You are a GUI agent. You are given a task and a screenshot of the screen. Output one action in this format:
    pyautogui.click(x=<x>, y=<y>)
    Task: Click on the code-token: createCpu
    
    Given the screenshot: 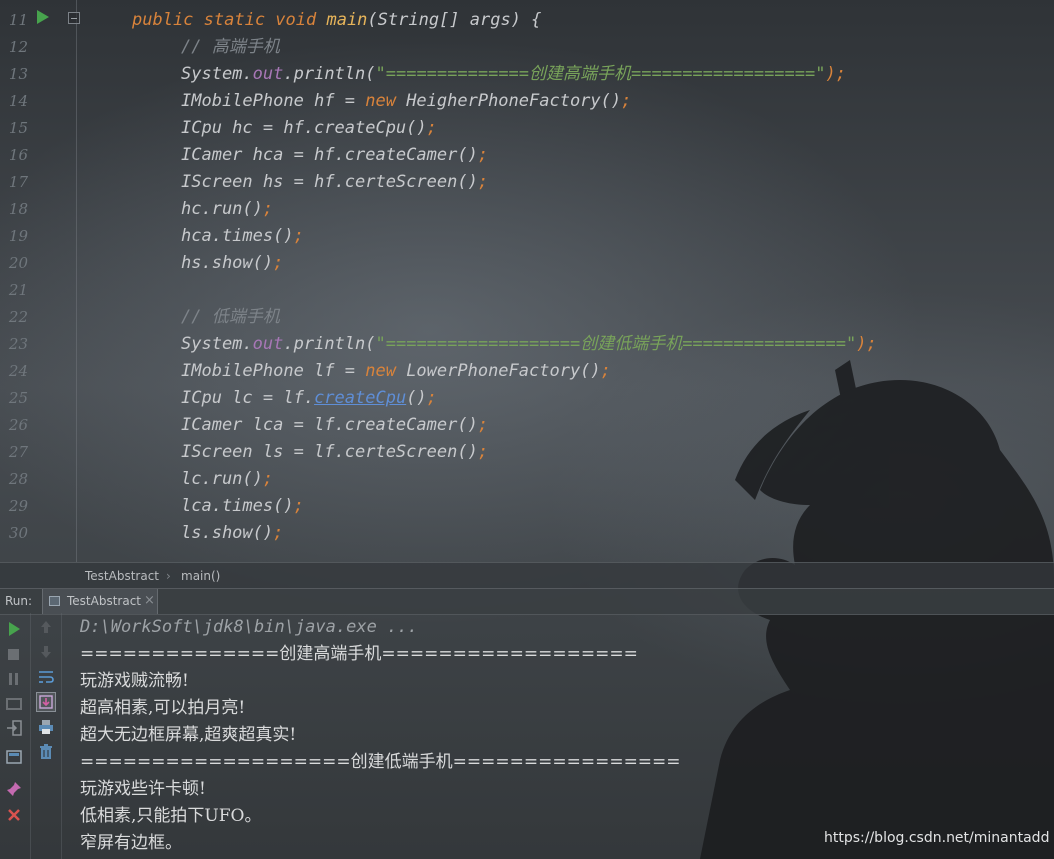 What is the action you would take?
    pyautogui.click(x=360, y=398)
    